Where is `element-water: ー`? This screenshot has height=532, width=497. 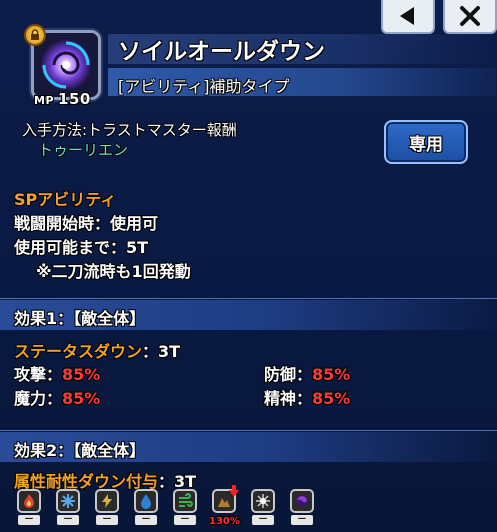
element-water: ー is located at coordinates (146, 508).